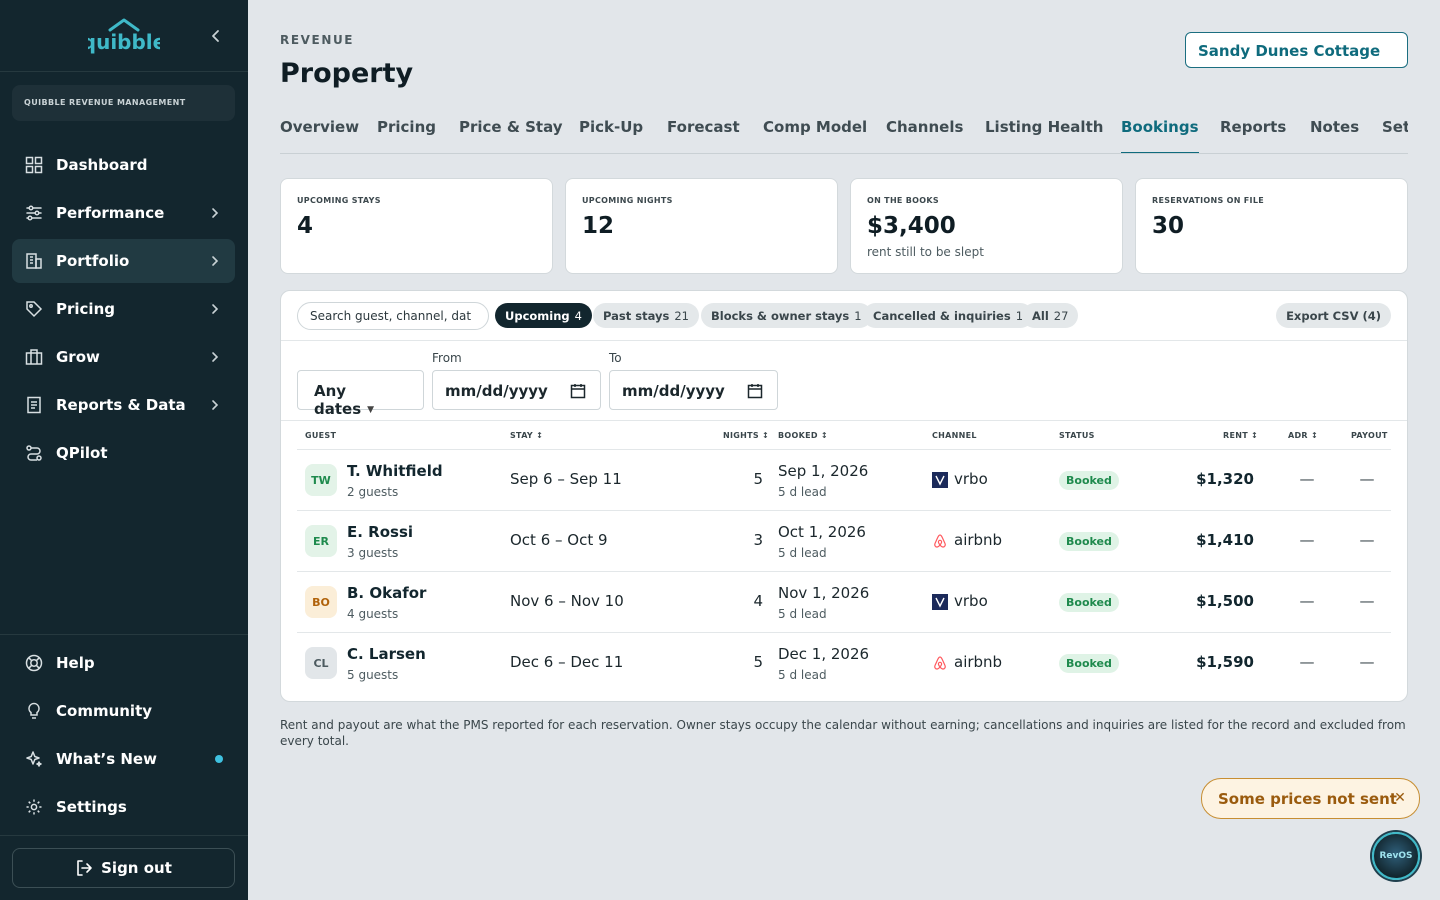  Describe the element at coordinates (123, 807) in the screenshot. I see `nav-settings: Settings` at that location.